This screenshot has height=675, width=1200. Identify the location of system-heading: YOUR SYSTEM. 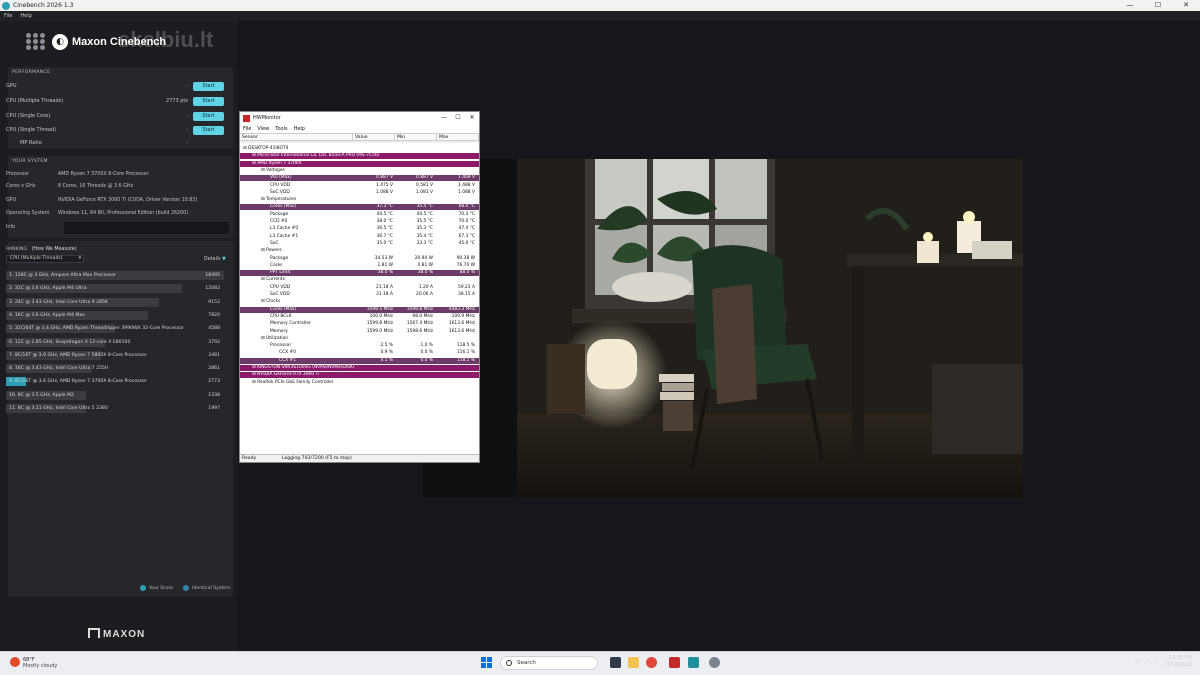
(30, 161).